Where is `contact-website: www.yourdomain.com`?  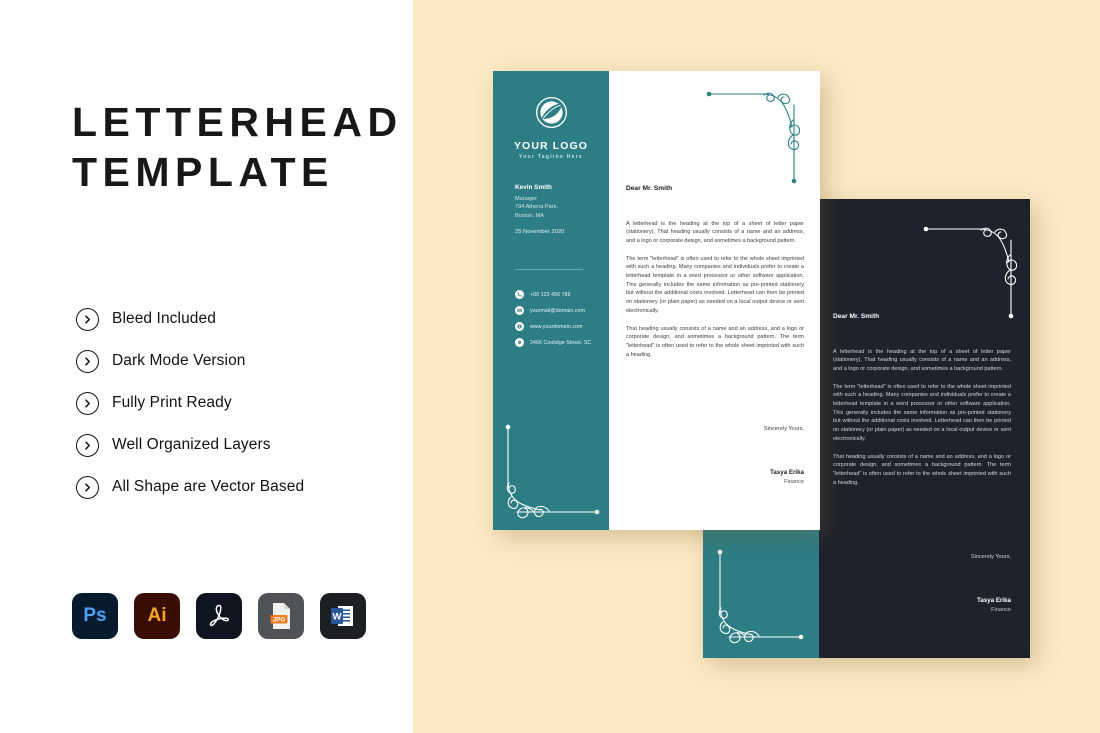 contact-website: www.yourdomain.com is located at coordinates (556, 326).